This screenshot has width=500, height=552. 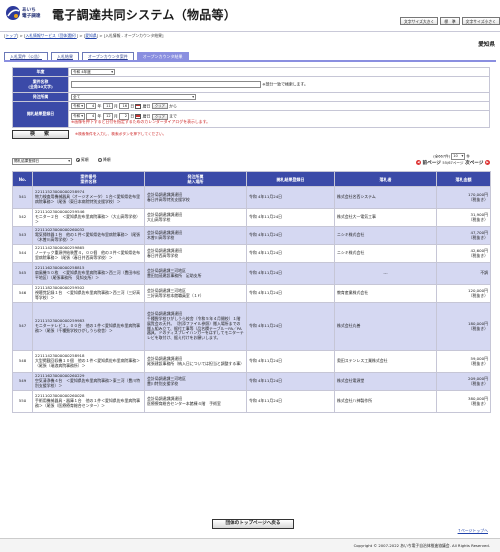 What do you see at coordinates (419, 21) in the screenshot?
I see `font-larger-button: 文字サイズ大きく` at bounding box center [419, 21].